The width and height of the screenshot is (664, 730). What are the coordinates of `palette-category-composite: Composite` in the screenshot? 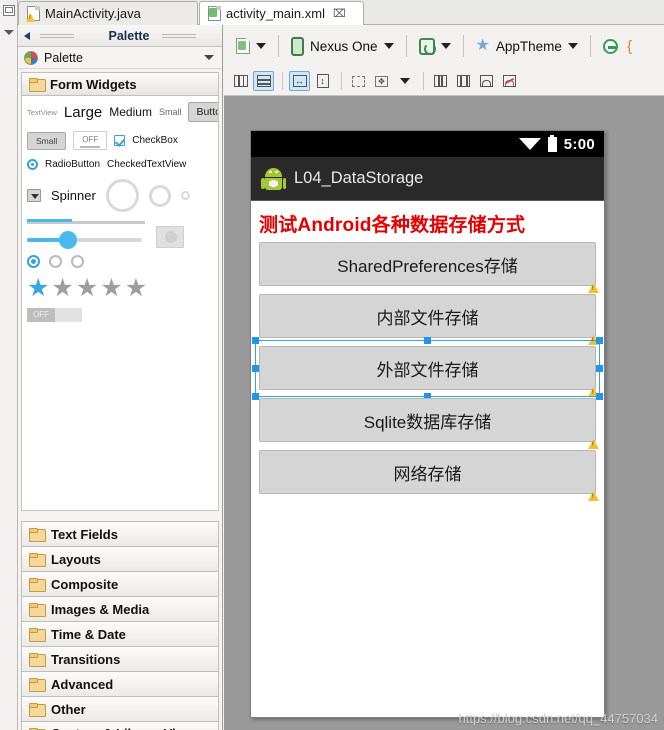 It's located at (120, 583).